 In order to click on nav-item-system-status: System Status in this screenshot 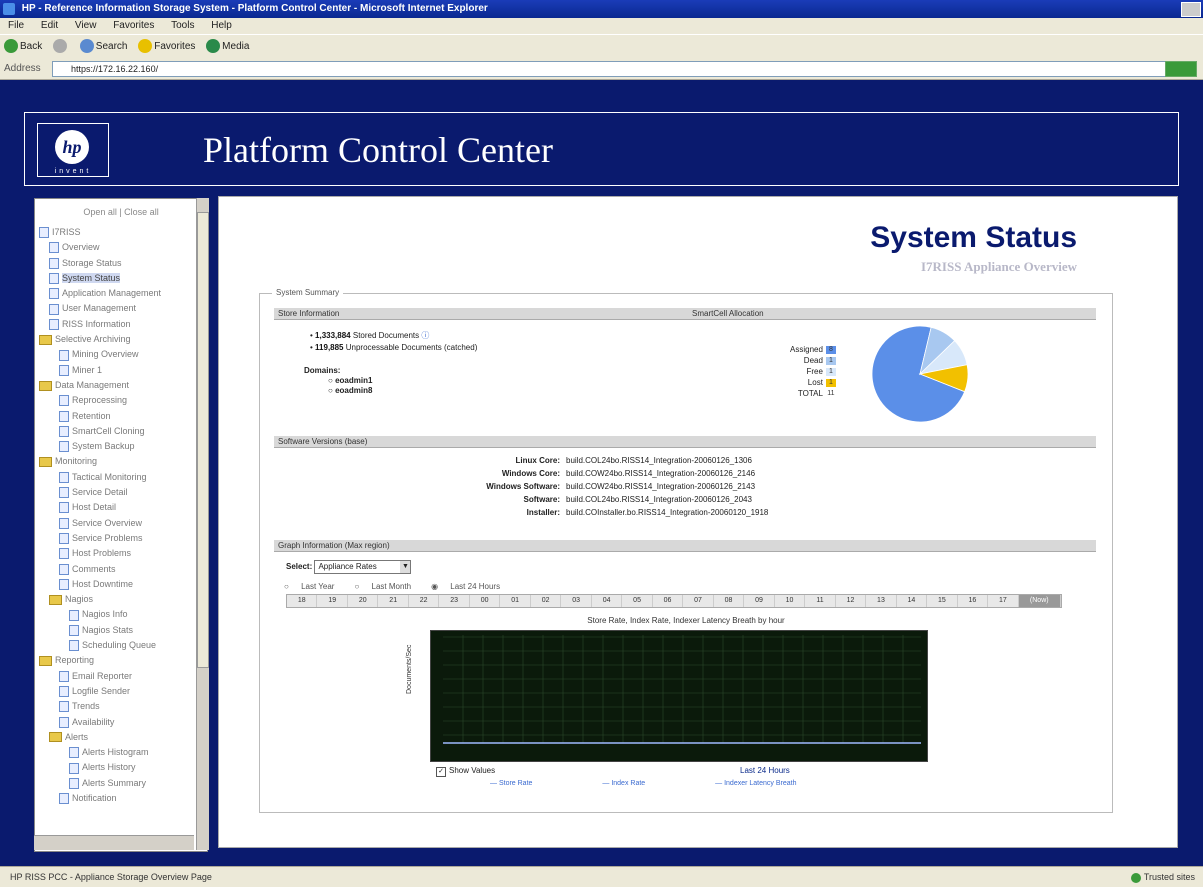, I will do `click(123, 278)`.